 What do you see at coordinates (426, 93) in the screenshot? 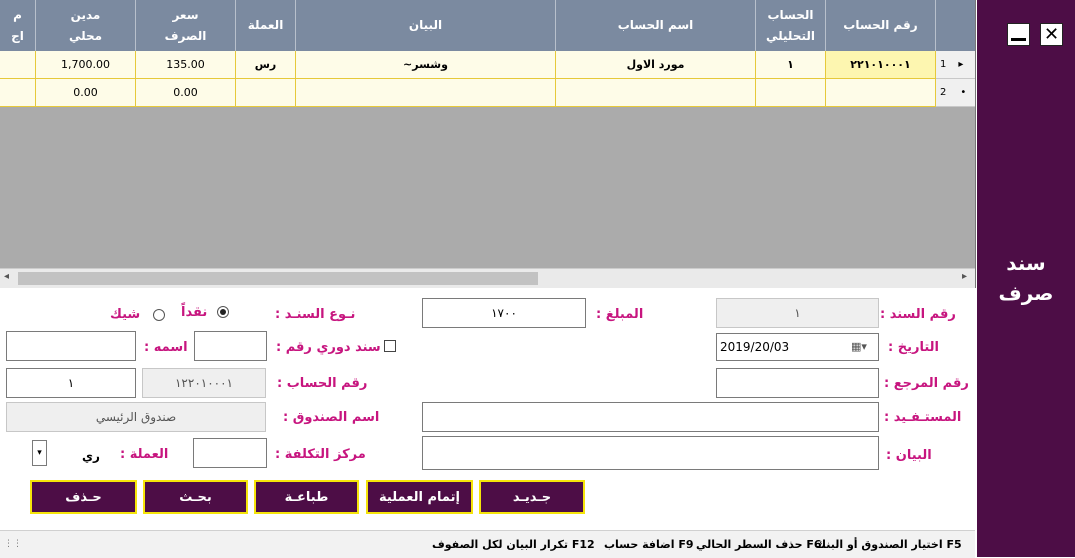
I see `cell-statement` at bounding box center [426, 93].